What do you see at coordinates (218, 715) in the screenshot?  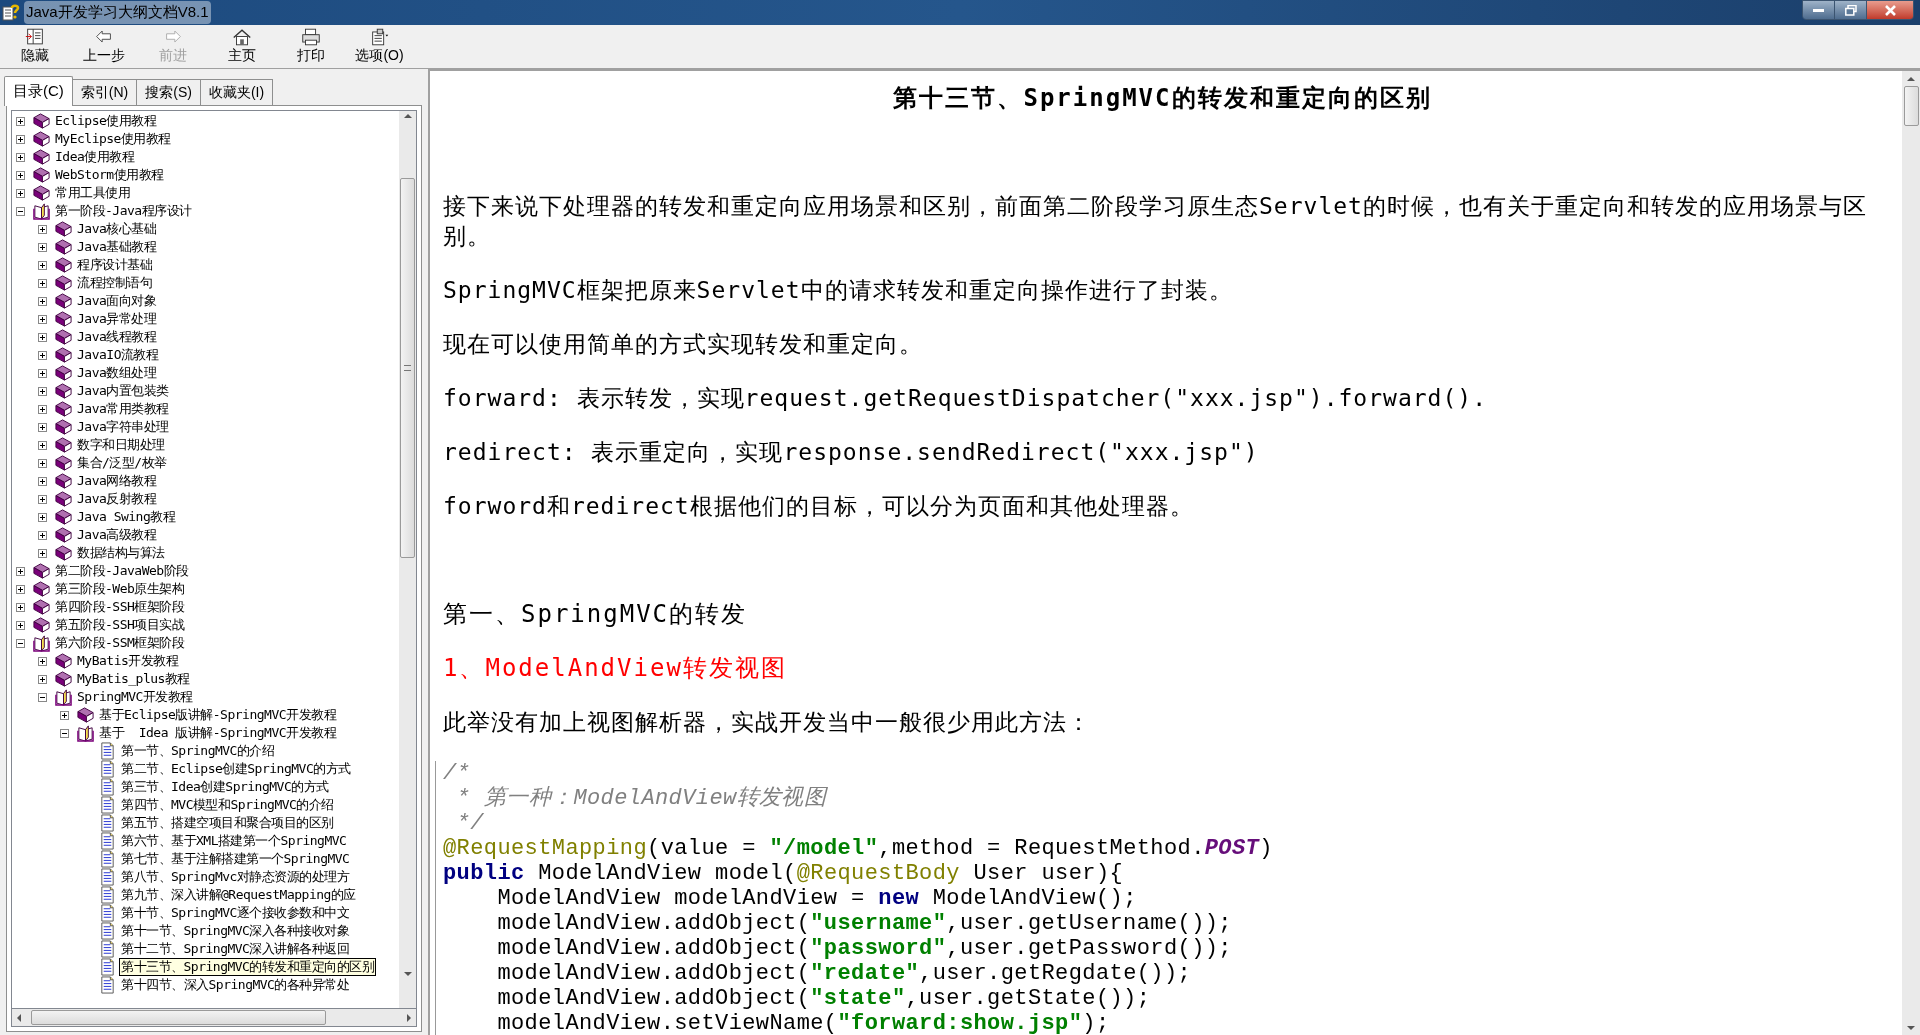 I see `tree-item: 基于Eclipse版讲解-SpringMVC开发教程` at bounding box center [218, 715].